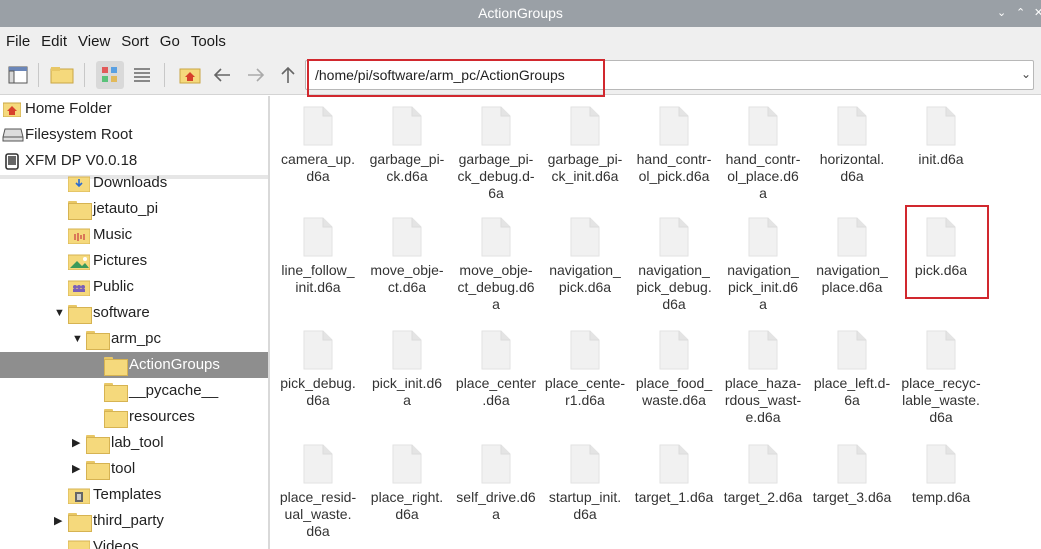 This screenshot has height=549, width=1041. Describe the element at coordinates (134, 209) in the screenshot. I see `tree-item-jetauto-pi: jetauto_pi` at that location.